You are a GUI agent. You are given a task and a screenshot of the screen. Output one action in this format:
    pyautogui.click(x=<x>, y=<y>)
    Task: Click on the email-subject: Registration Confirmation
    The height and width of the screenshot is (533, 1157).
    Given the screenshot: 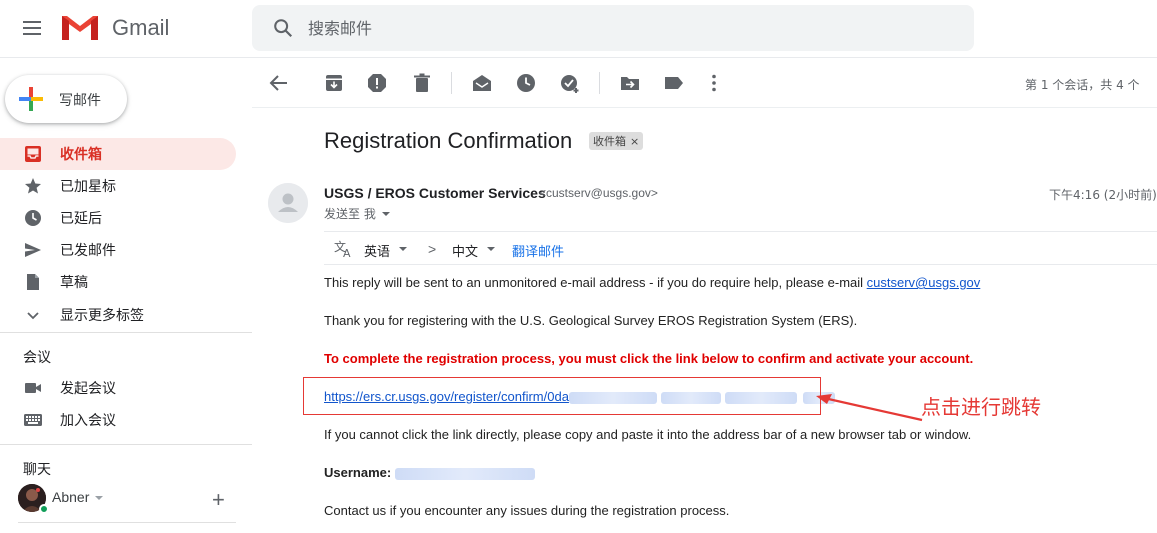 What is the action you would take?
    pyautogui.click(x=448, y=140)
    